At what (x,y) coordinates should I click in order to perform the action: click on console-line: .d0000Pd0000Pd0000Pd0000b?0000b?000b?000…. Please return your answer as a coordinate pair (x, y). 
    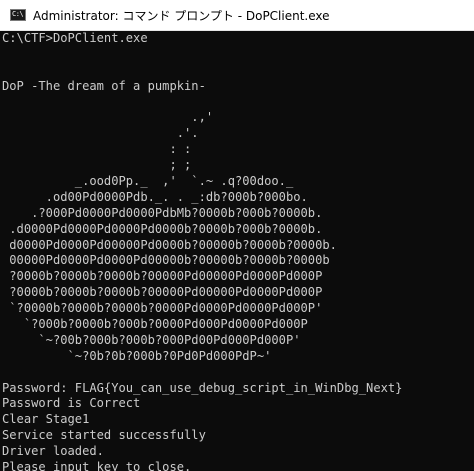
    Looking at the image, I should click on (162, 228).